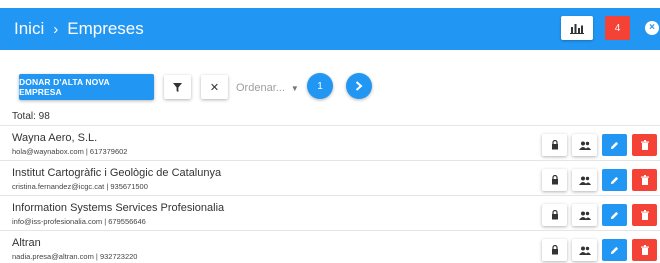 The height and width of the screenshot is (263, 660). I want to click on page-1-button: 1, so click(320, 86).